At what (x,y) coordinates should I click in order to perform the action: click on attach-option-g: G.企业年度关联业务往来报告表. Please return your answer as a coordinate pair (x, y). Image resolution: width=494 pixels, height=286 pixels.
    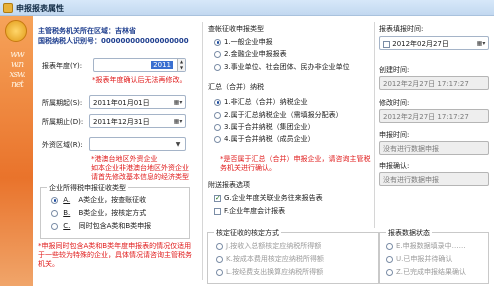
    Looking at the image, I should click on (268, 198).